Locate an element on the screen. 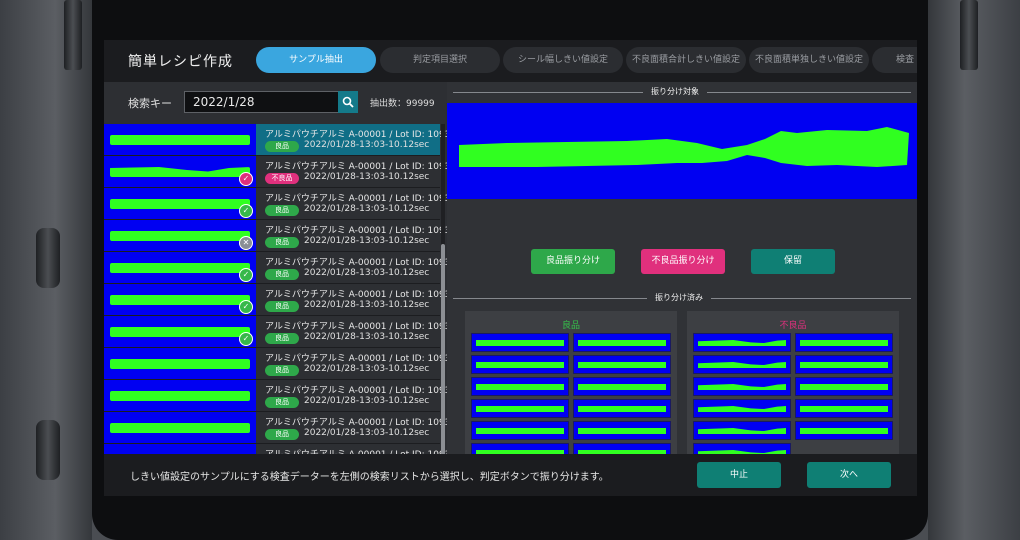  target-image is located at coordinates (682, 151).